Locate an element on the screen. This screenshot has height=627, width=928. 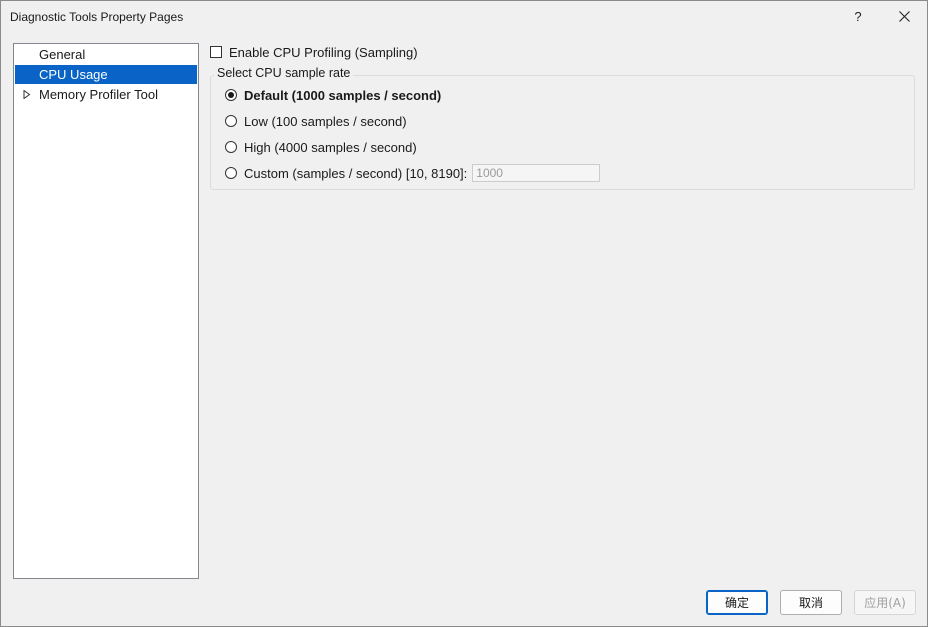
close-icon is located at coordinates (904, 16).